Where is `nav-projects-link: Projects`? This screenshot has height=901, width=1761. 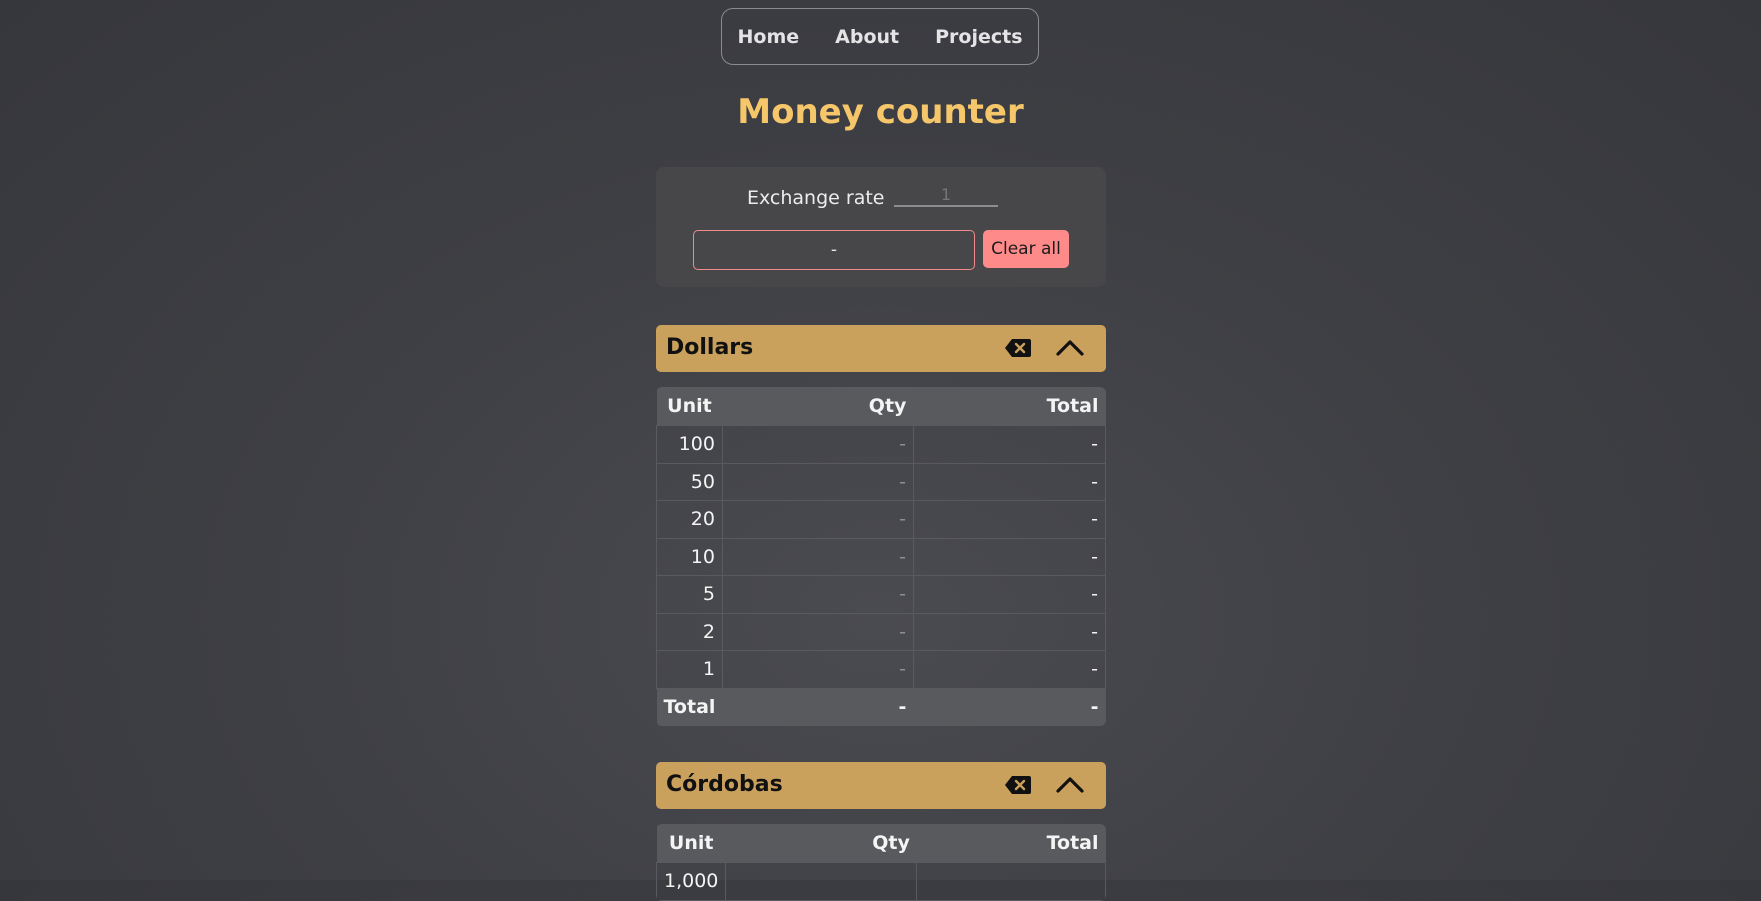
nav-projects-link: Projects is located at coordinates (978, 37).